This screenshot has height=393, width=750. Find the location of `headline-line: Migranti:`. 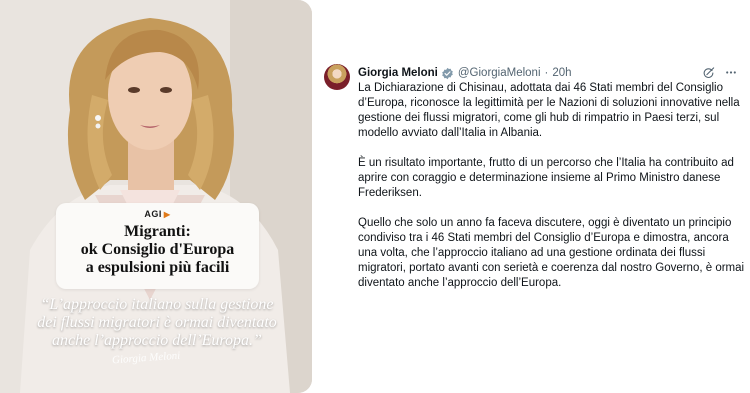

headline-line: Migranti: is located at coordinates (157, 231).